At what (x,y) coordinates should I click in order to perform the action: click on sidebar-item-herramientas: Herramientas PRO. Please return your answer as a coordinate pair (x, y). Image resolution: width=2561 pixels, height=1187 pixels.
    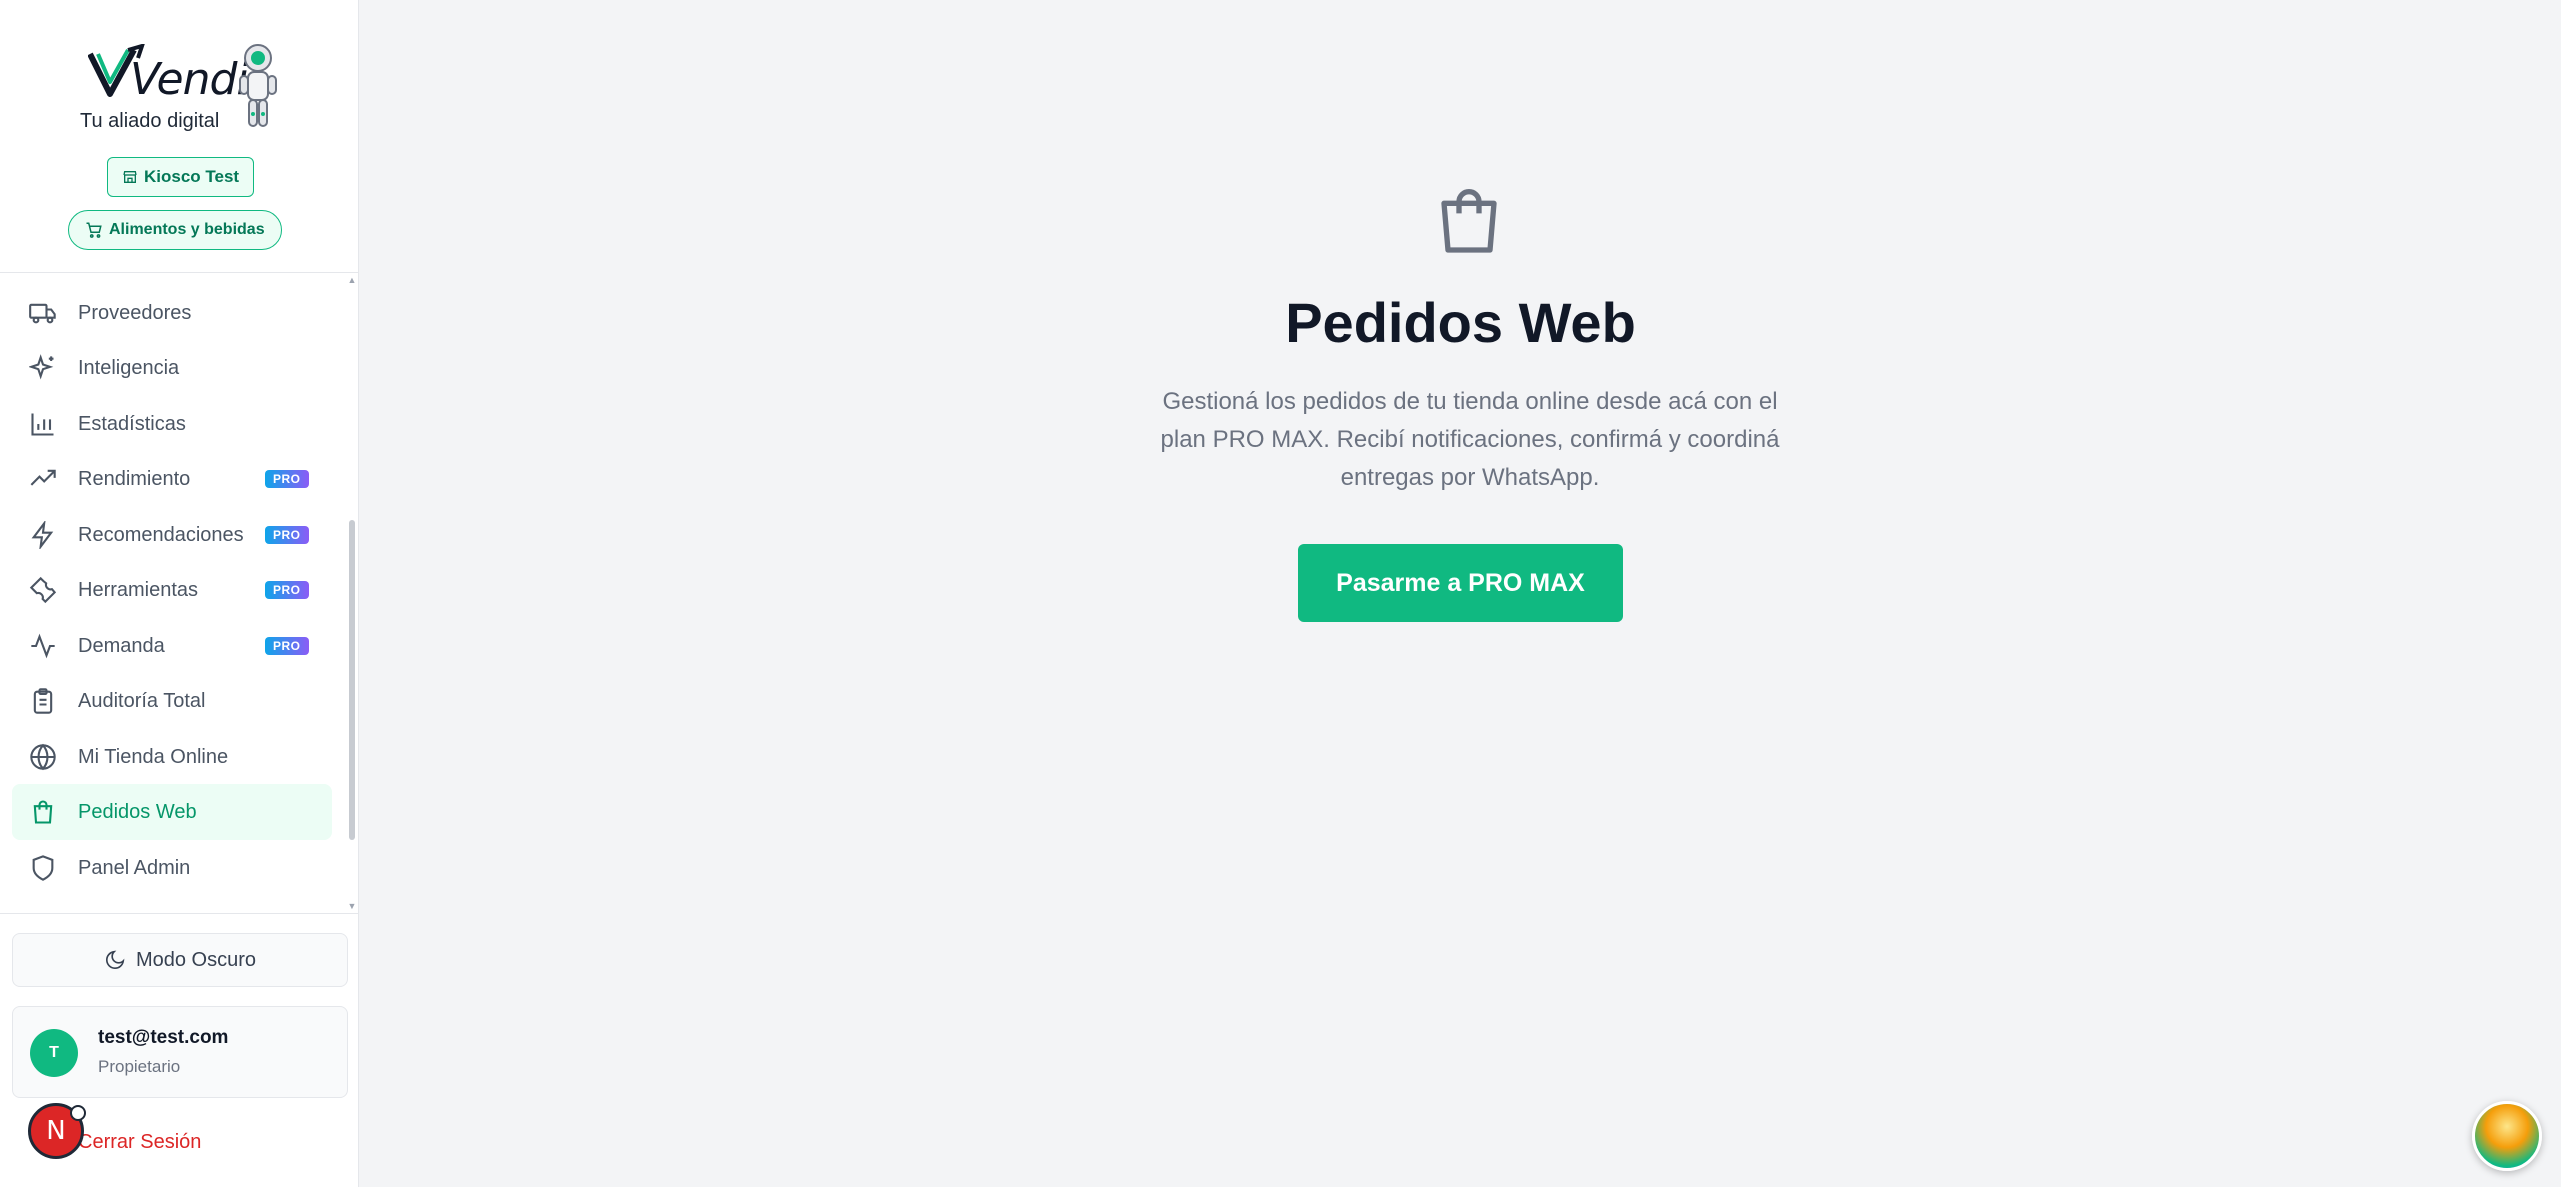
    Looking at the image, I should click on (172, 590).